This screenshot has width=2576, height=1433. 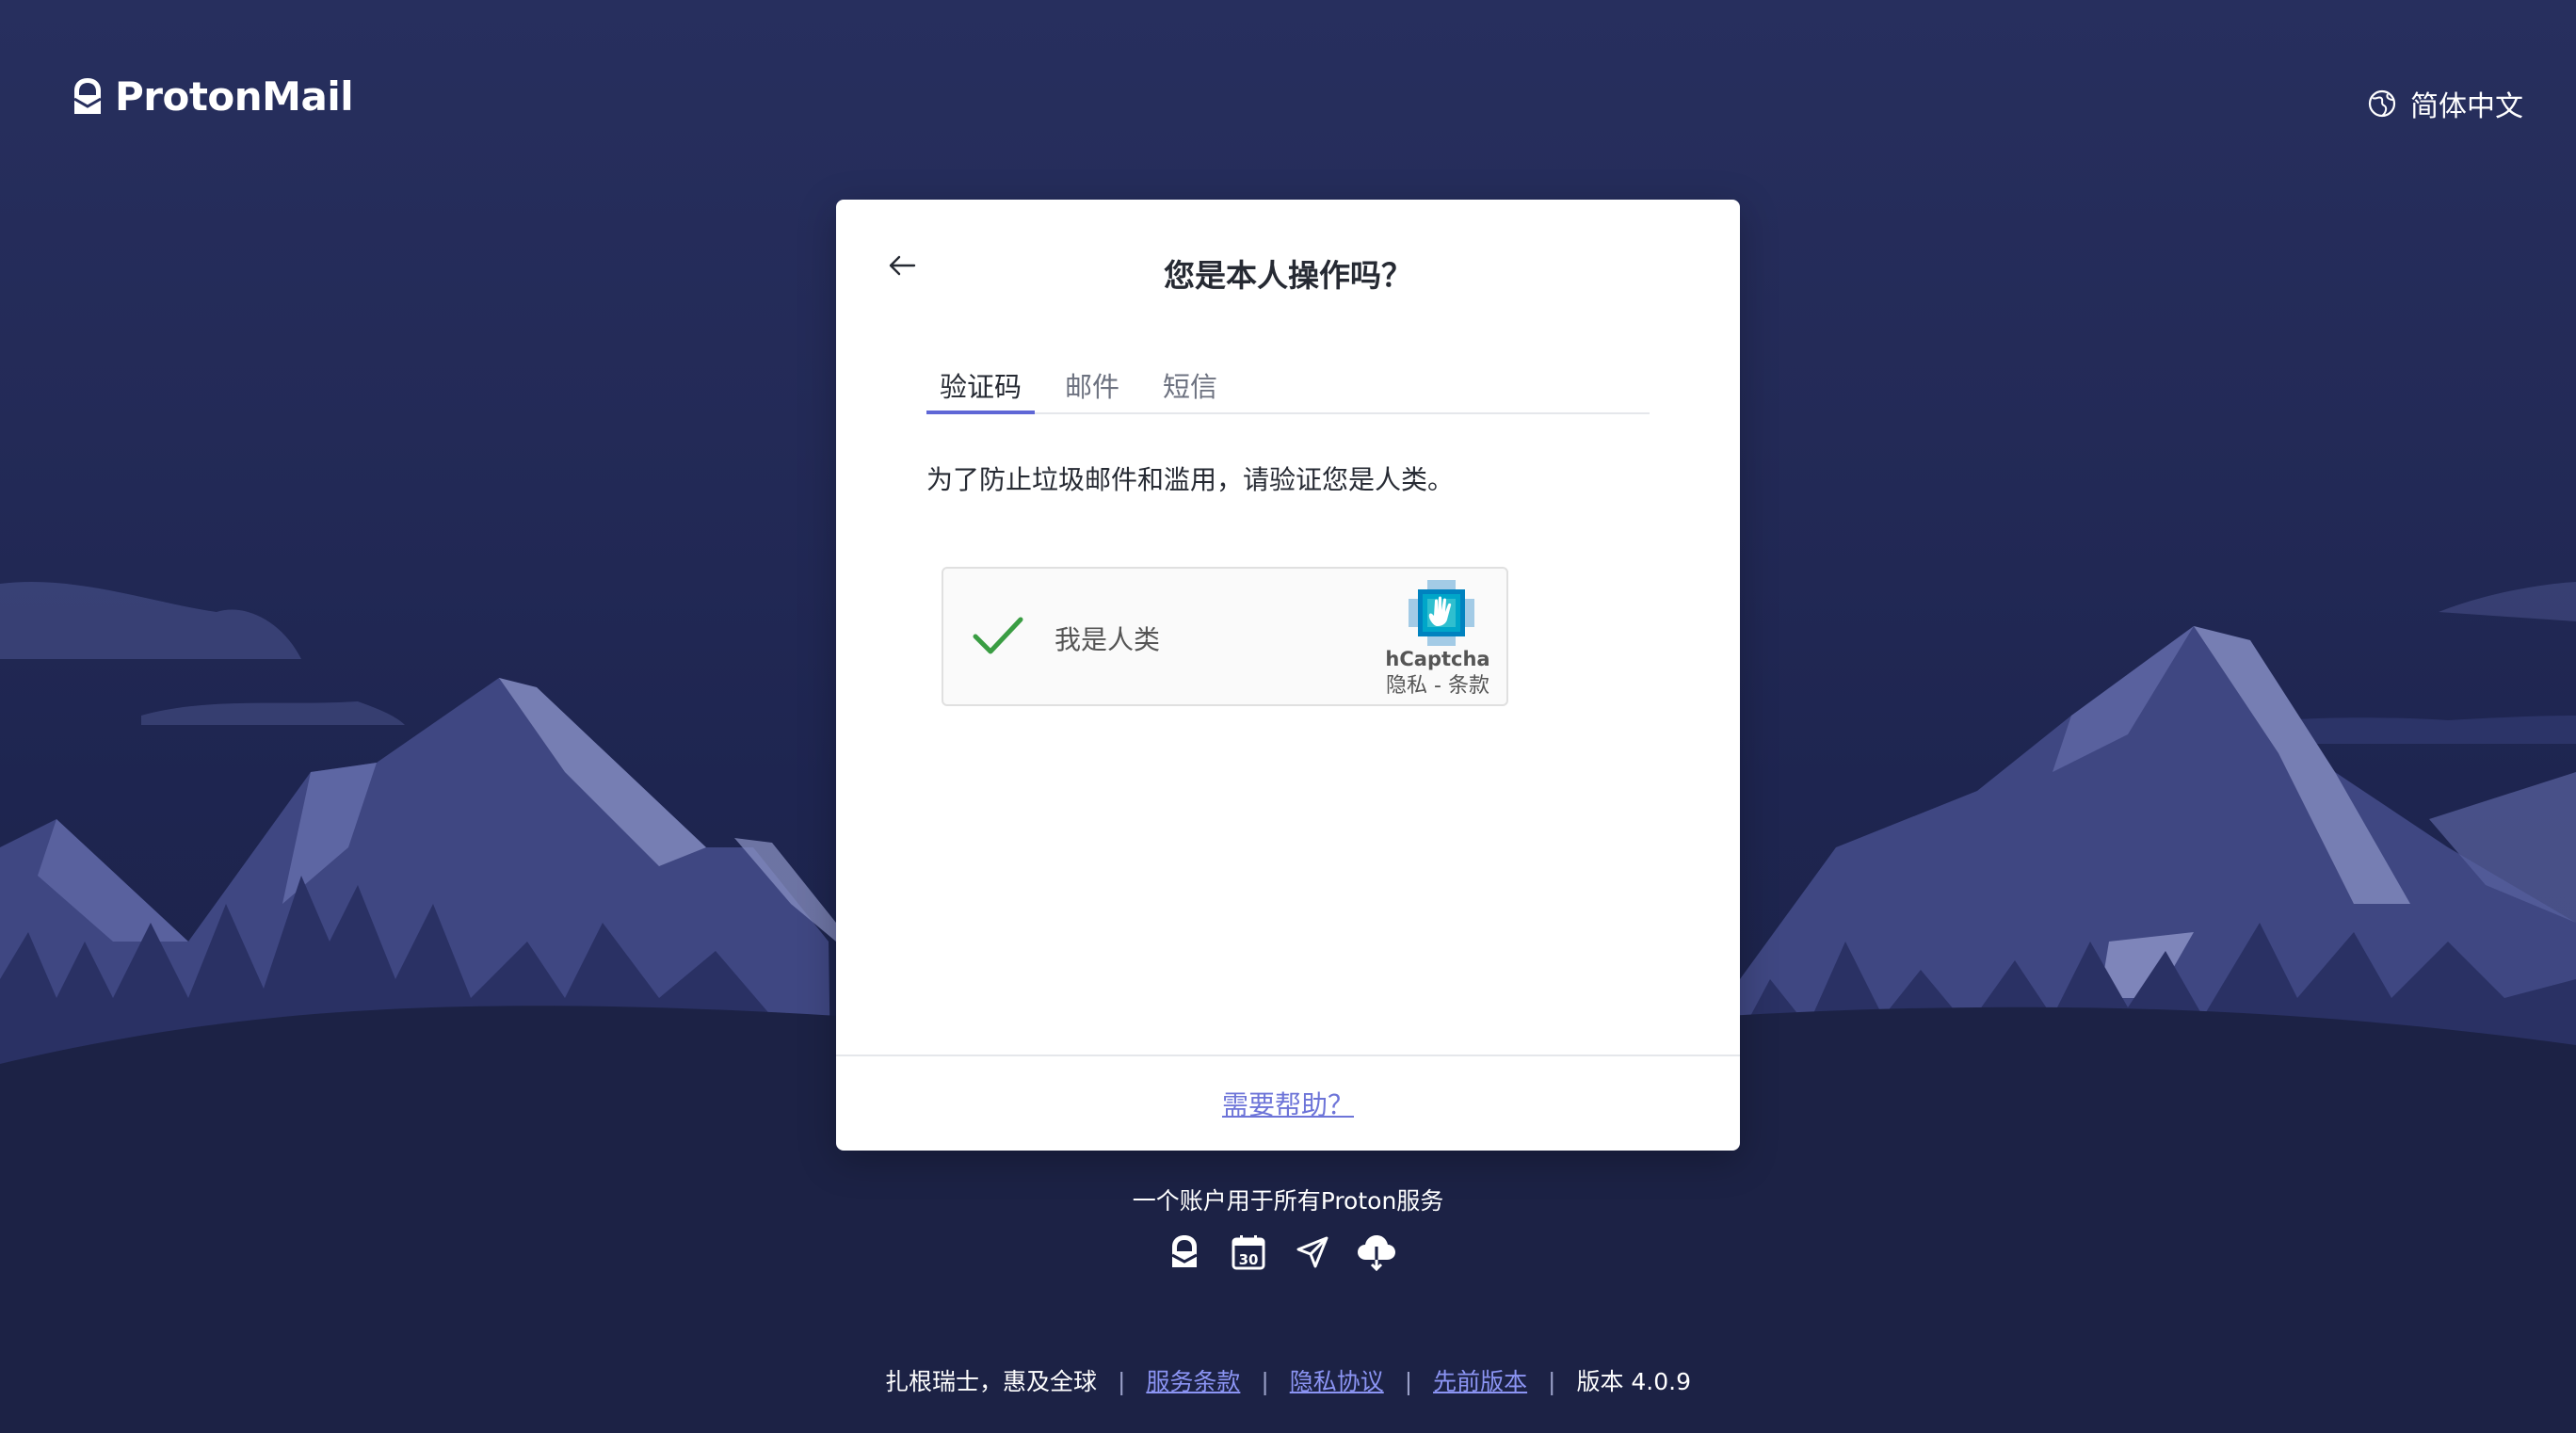 What do you see at coordinates (1312, 1252) in the screenshot?
I see `vpn-icon` at bounding box center [1312, 1252].